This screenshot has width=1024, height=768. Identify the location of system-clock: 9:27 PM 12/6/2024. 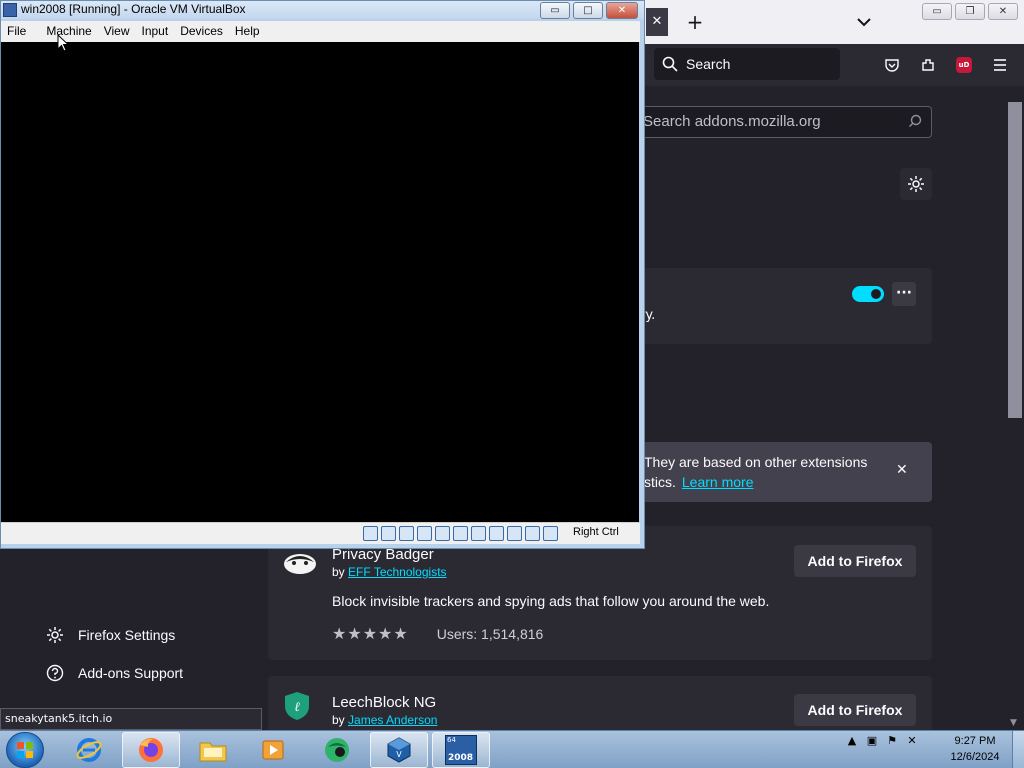
(975, 749).